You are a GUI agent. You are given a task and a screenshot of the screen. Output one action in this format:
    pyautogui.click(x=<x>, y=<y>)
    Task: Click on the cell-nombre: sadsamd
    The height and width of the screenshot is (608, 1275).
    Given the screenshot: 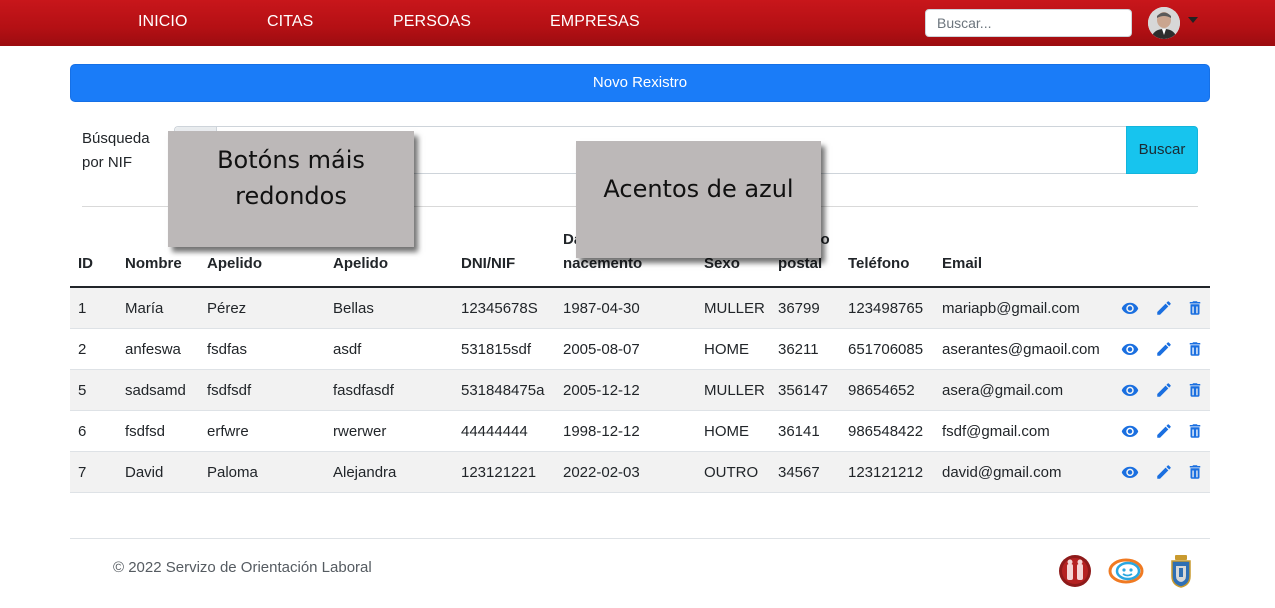 What is the action you would take?
    pyautogui.click(x=155, y=390)
    